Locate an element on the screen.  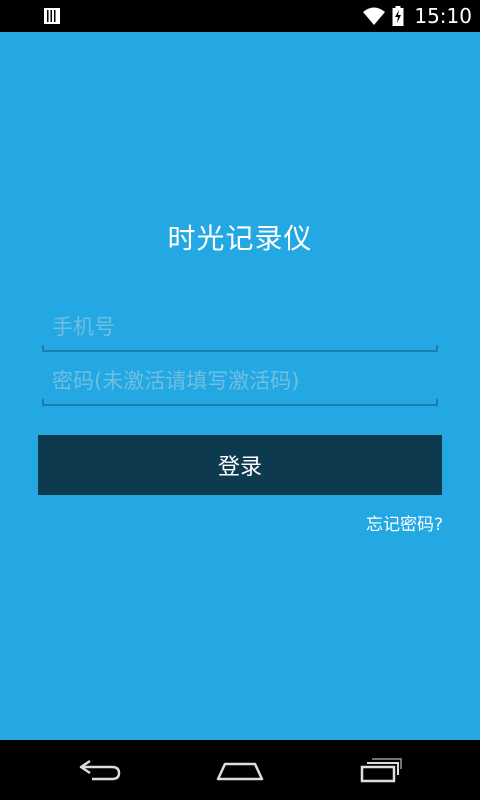
phone-input is located at coordinates (240, 330).